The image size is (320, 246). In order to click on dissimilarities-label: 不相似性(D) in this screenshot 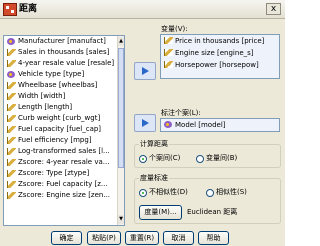, I will do `click(168, 192)`.